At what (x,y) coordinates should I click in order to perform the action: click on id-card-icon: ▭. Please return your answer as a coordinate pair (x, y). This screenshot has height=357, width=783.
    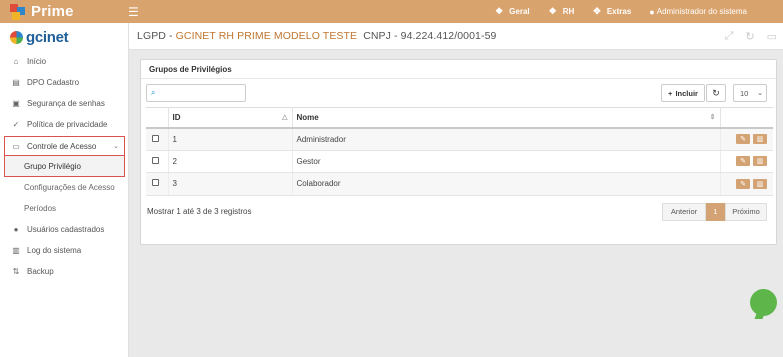
    Looking at the image, I should click on (16, 146).